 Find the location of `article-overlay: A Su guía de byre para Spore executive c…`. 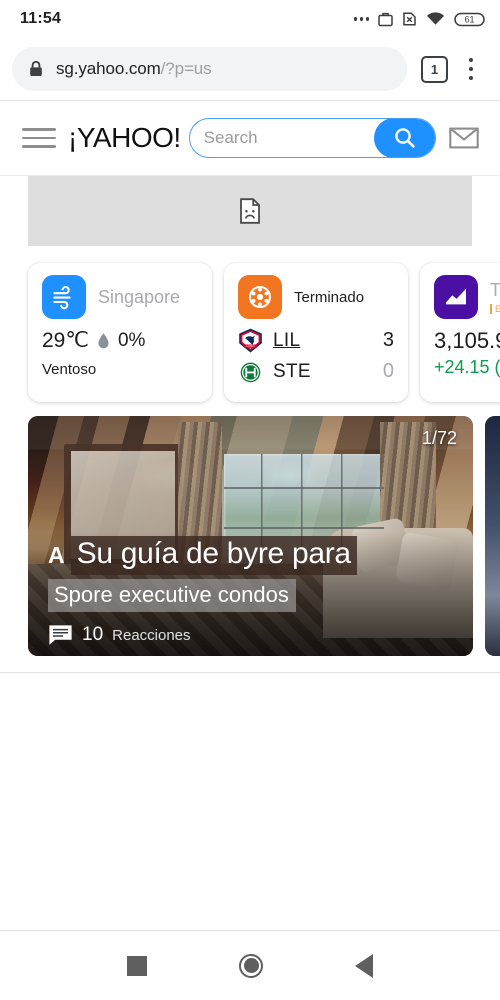

article-overlay: A Su guía de byre para Spore executive c… is located at coordinates (260, 590).